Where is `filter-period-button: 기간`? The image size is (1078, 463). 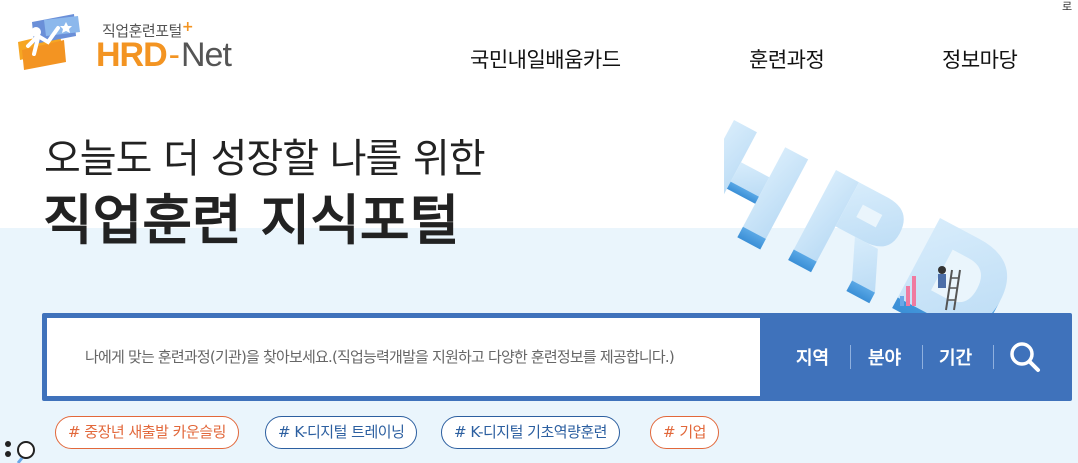 filter-period-button: 기간 is located at coordinates (955, 357).